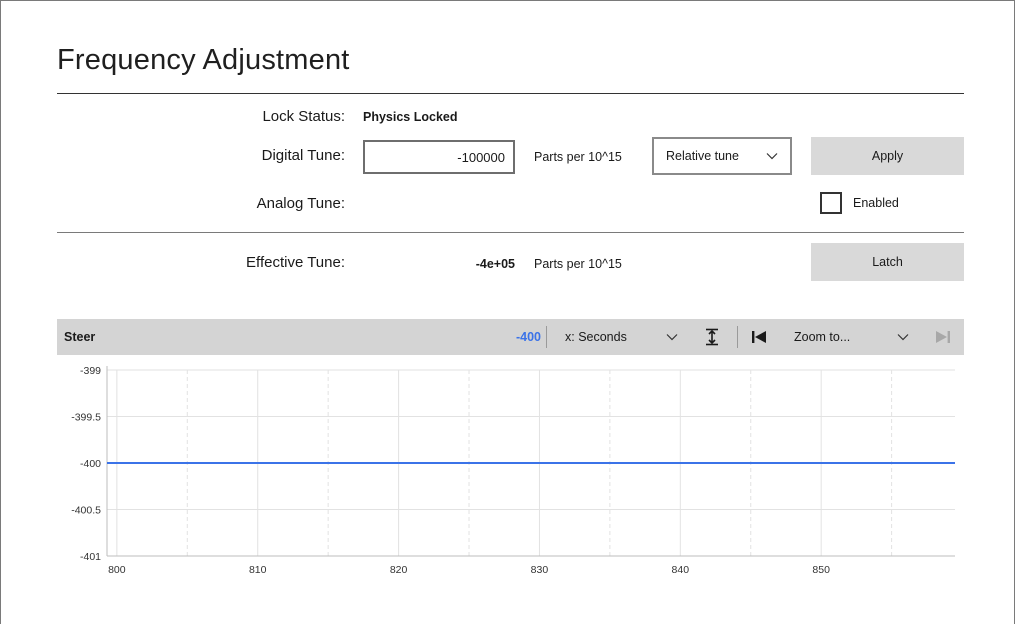 The height and width of the screenshot is (624, 1015). Describe the element at coordinates (578, 264) in the screenshot. I see `effective-tune-units: Parts per 10^15` at that location.